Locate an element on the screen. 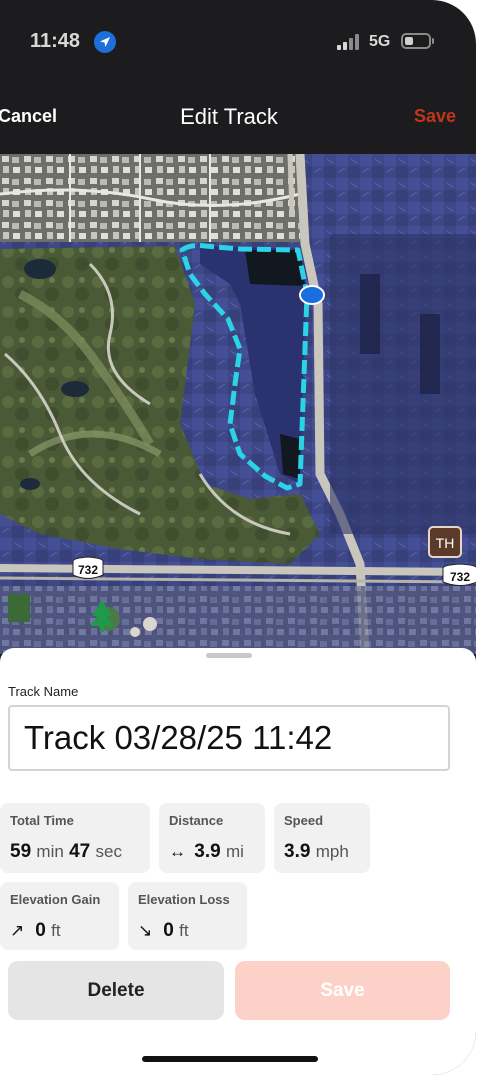  stat-distance: Distance ↔ 3.9 mi is located at coordinates (212, 838).